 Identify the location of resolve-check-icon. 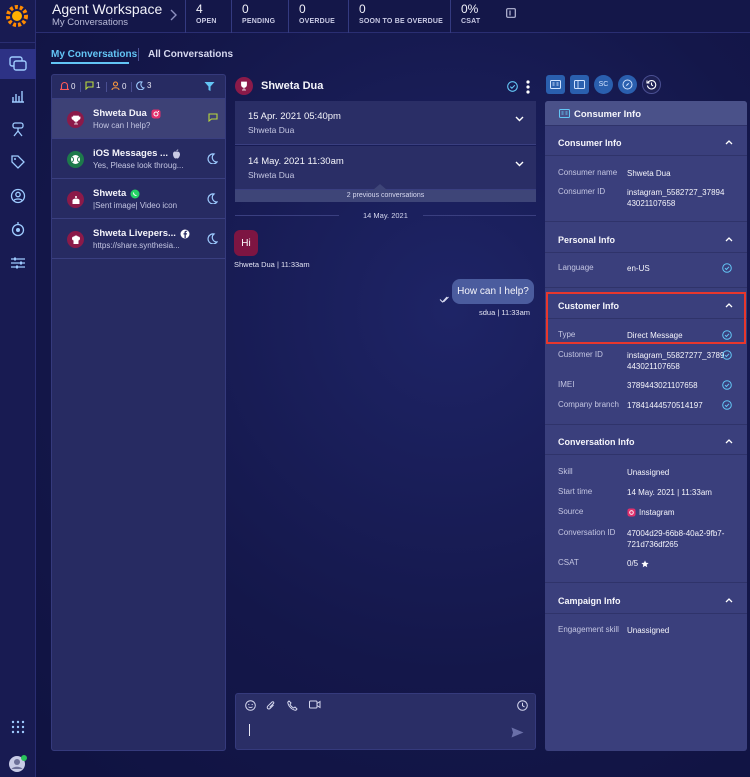
(512, 86).